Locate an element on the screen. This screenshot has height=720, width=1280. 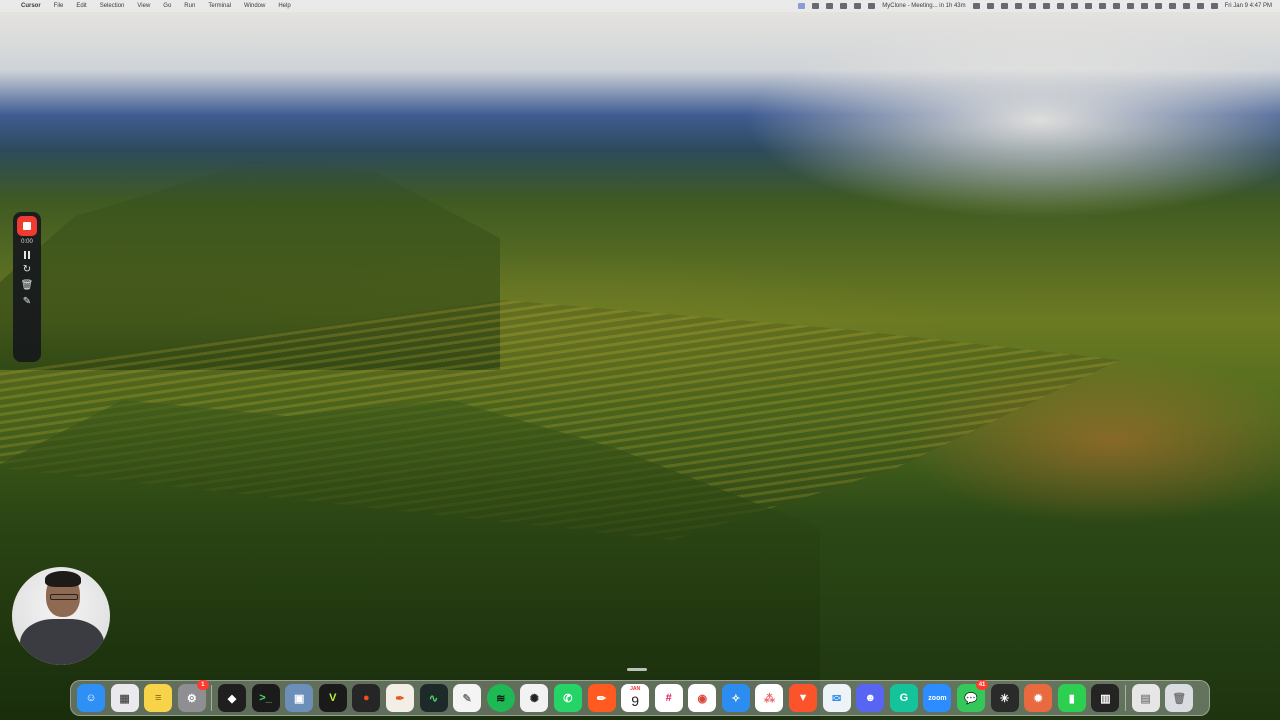
pause-recording-button is located at coordinates (27, 255).